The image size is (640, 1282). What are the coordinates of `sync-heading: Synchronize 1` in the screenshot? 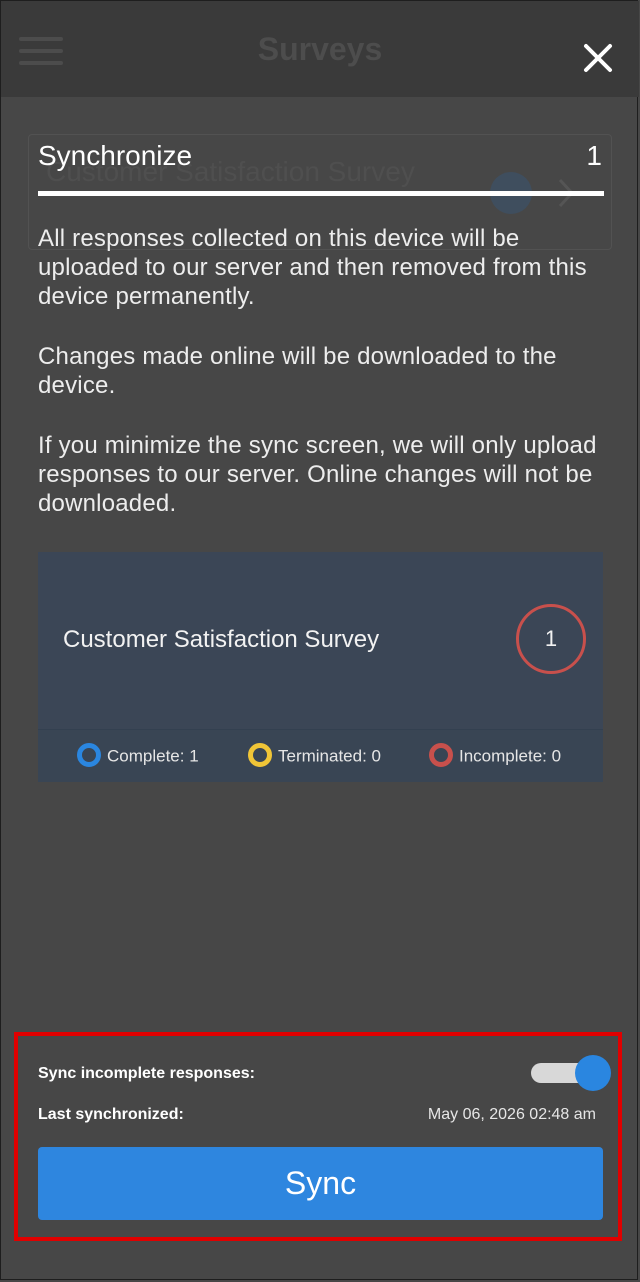 It's located at (321, 168).